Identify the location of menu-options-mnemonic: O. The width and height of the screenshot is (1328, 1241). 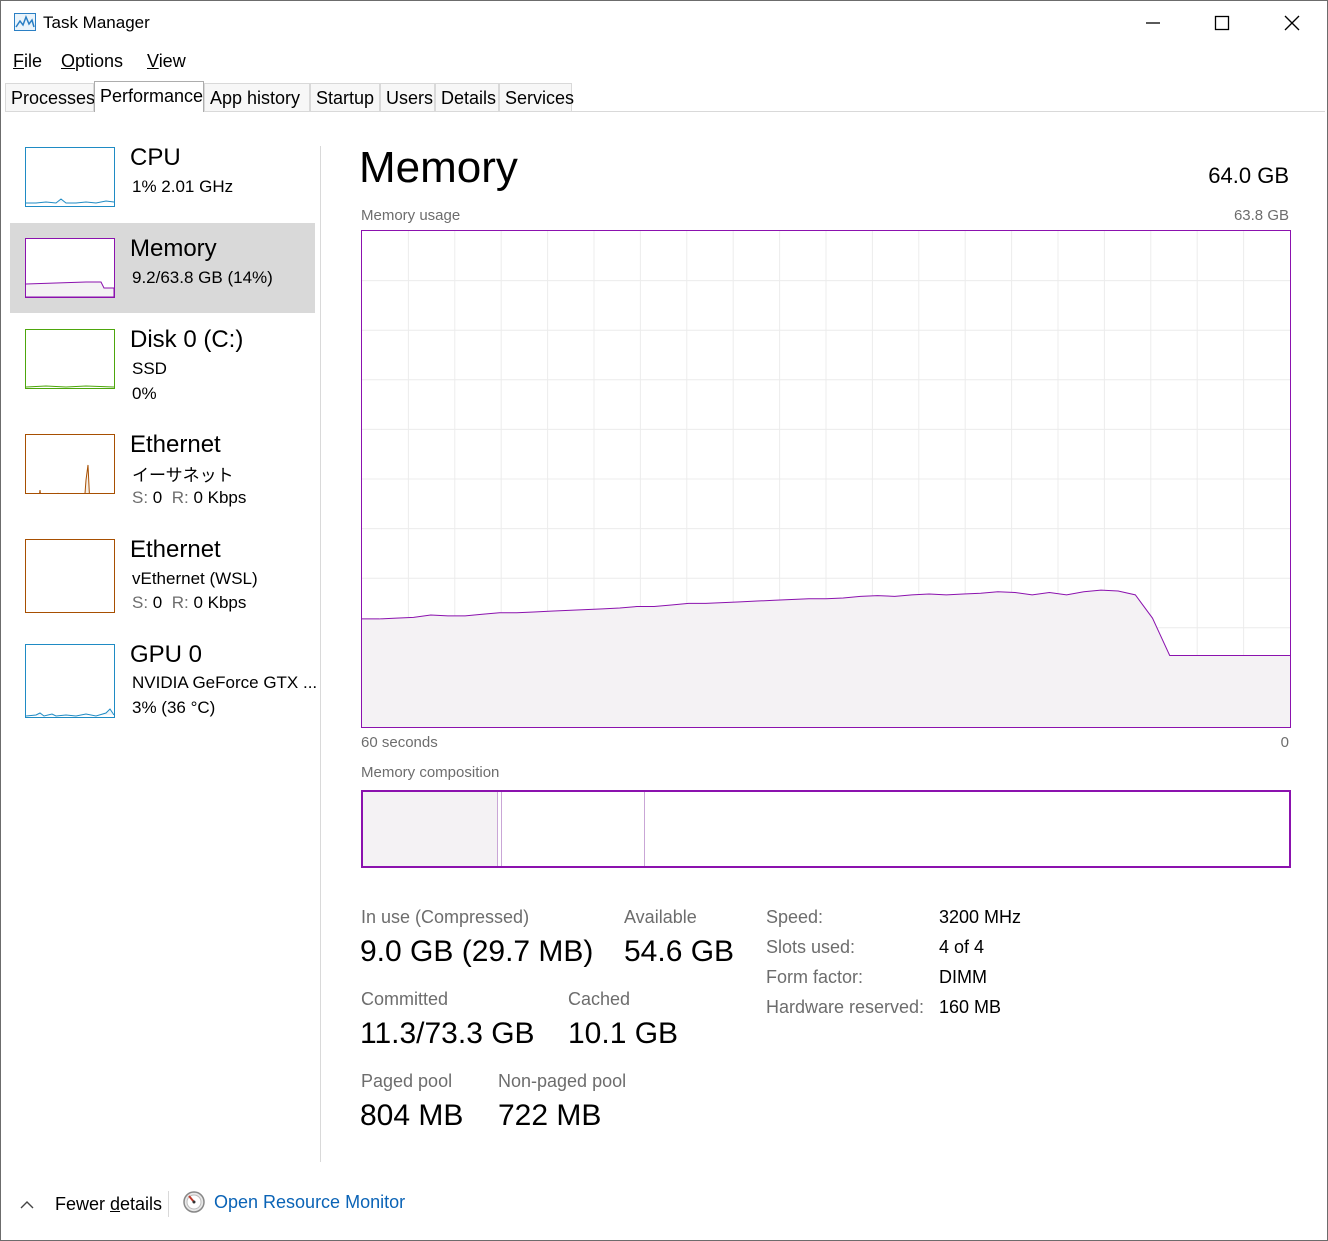
(68, 61).